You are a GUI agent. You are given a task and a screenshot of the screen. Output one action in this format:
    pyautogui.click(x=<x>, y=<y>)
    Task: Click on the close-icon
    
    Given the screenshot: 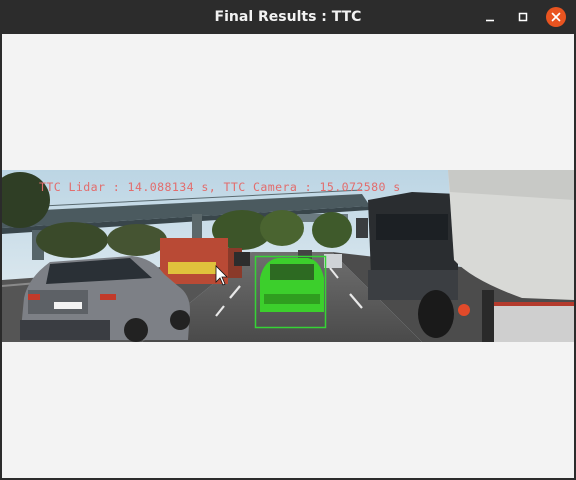 What is the action you would take?
    pyautogui.click(x=556, y=17)
    